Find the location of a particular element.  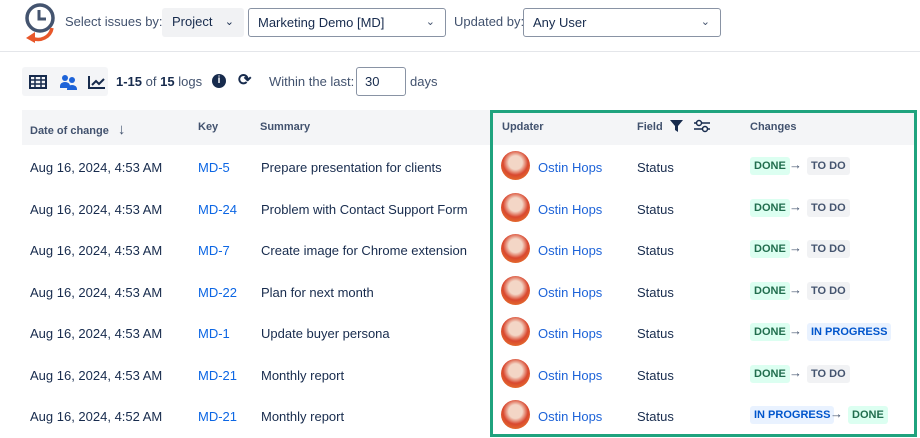

summary-cell: Plan for next month is located at coordinates (317, 292).